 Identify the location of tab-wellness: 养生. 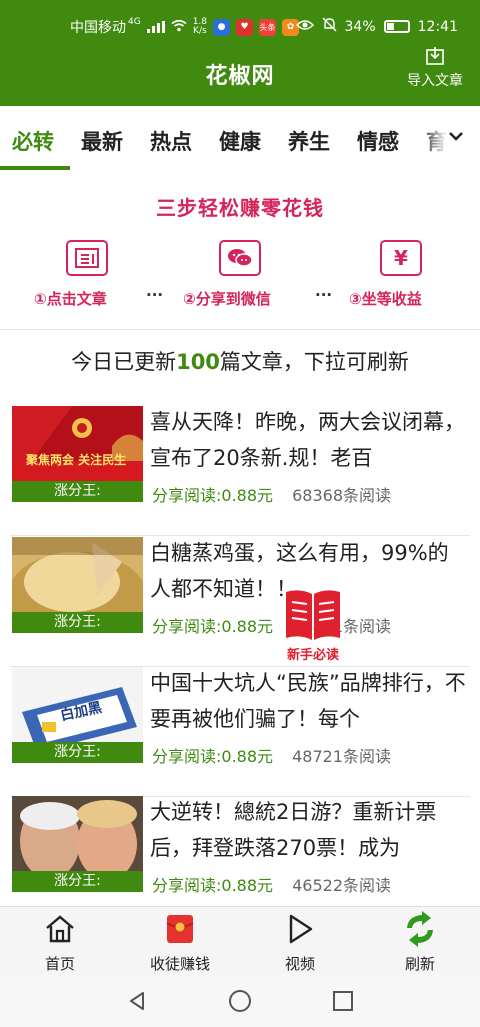
(309, 141).